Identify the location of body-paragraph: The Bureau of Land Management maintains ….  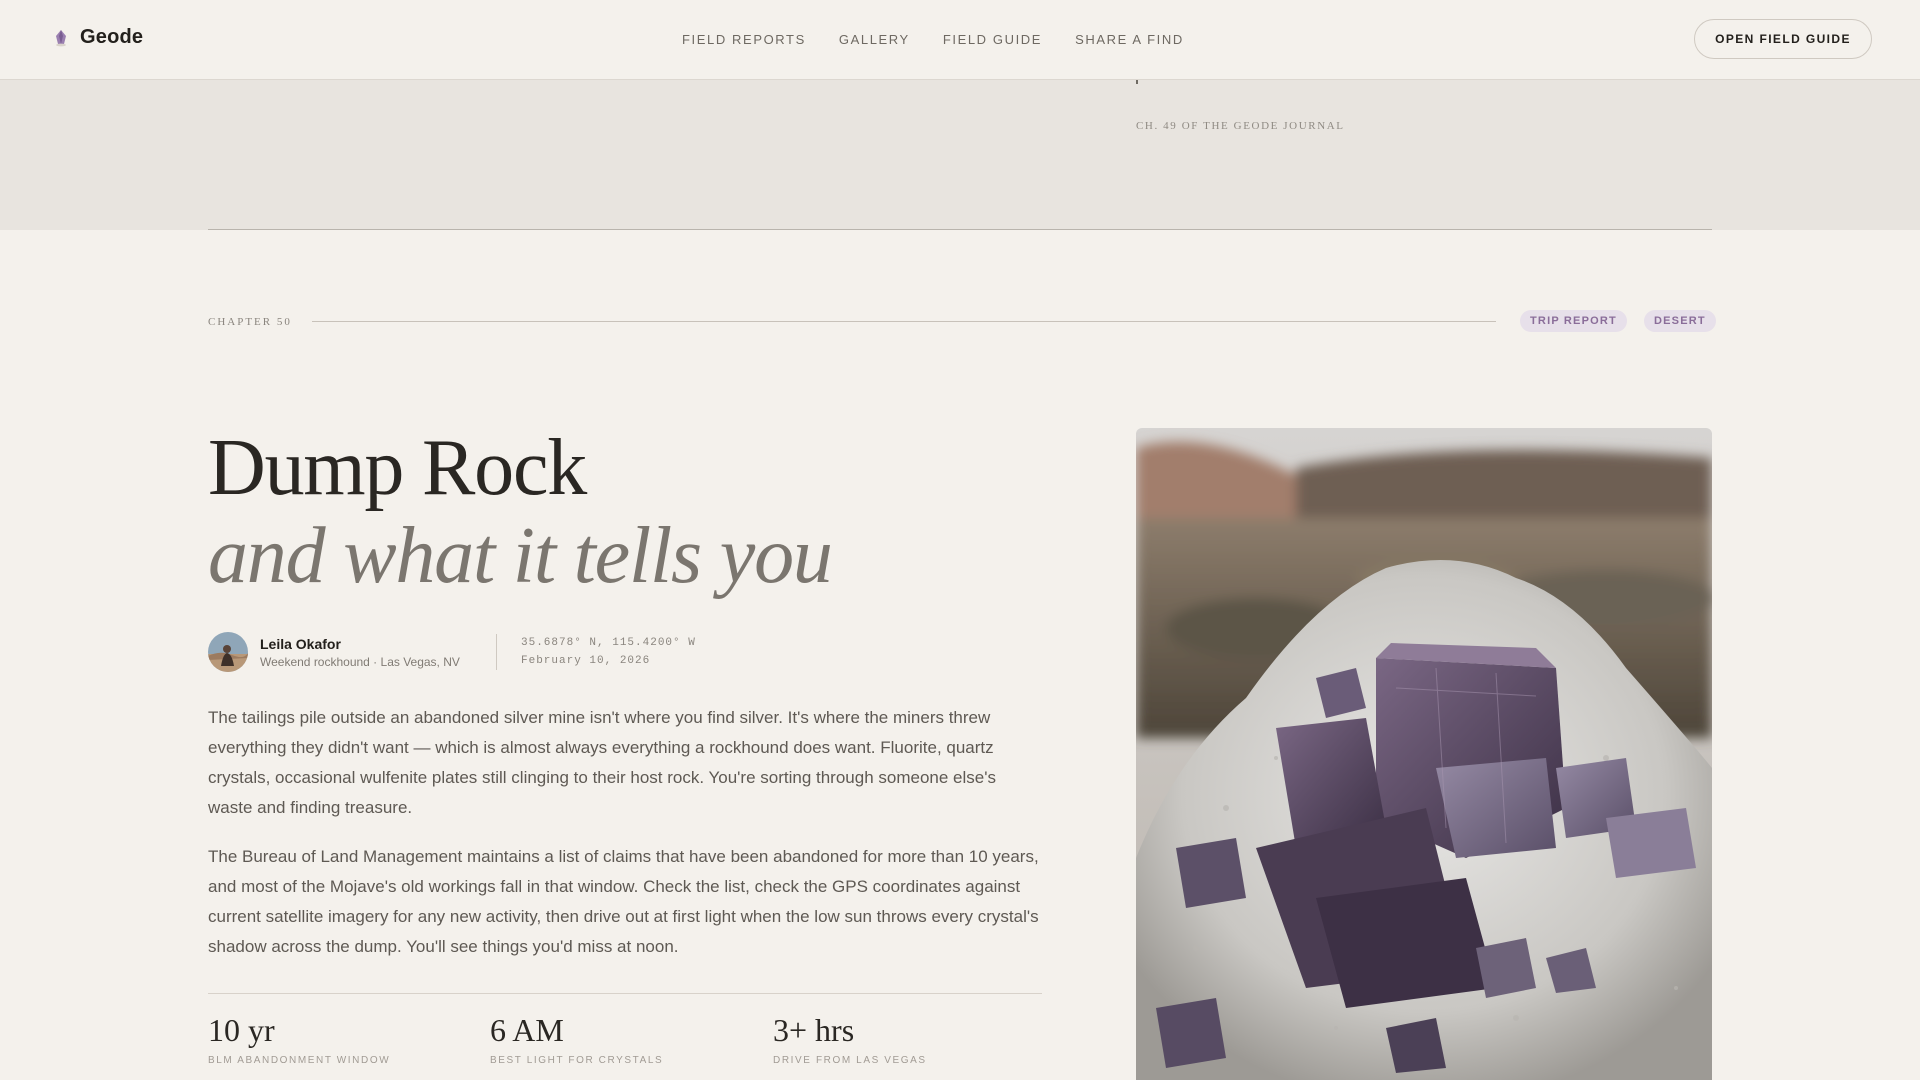
(623, 901).